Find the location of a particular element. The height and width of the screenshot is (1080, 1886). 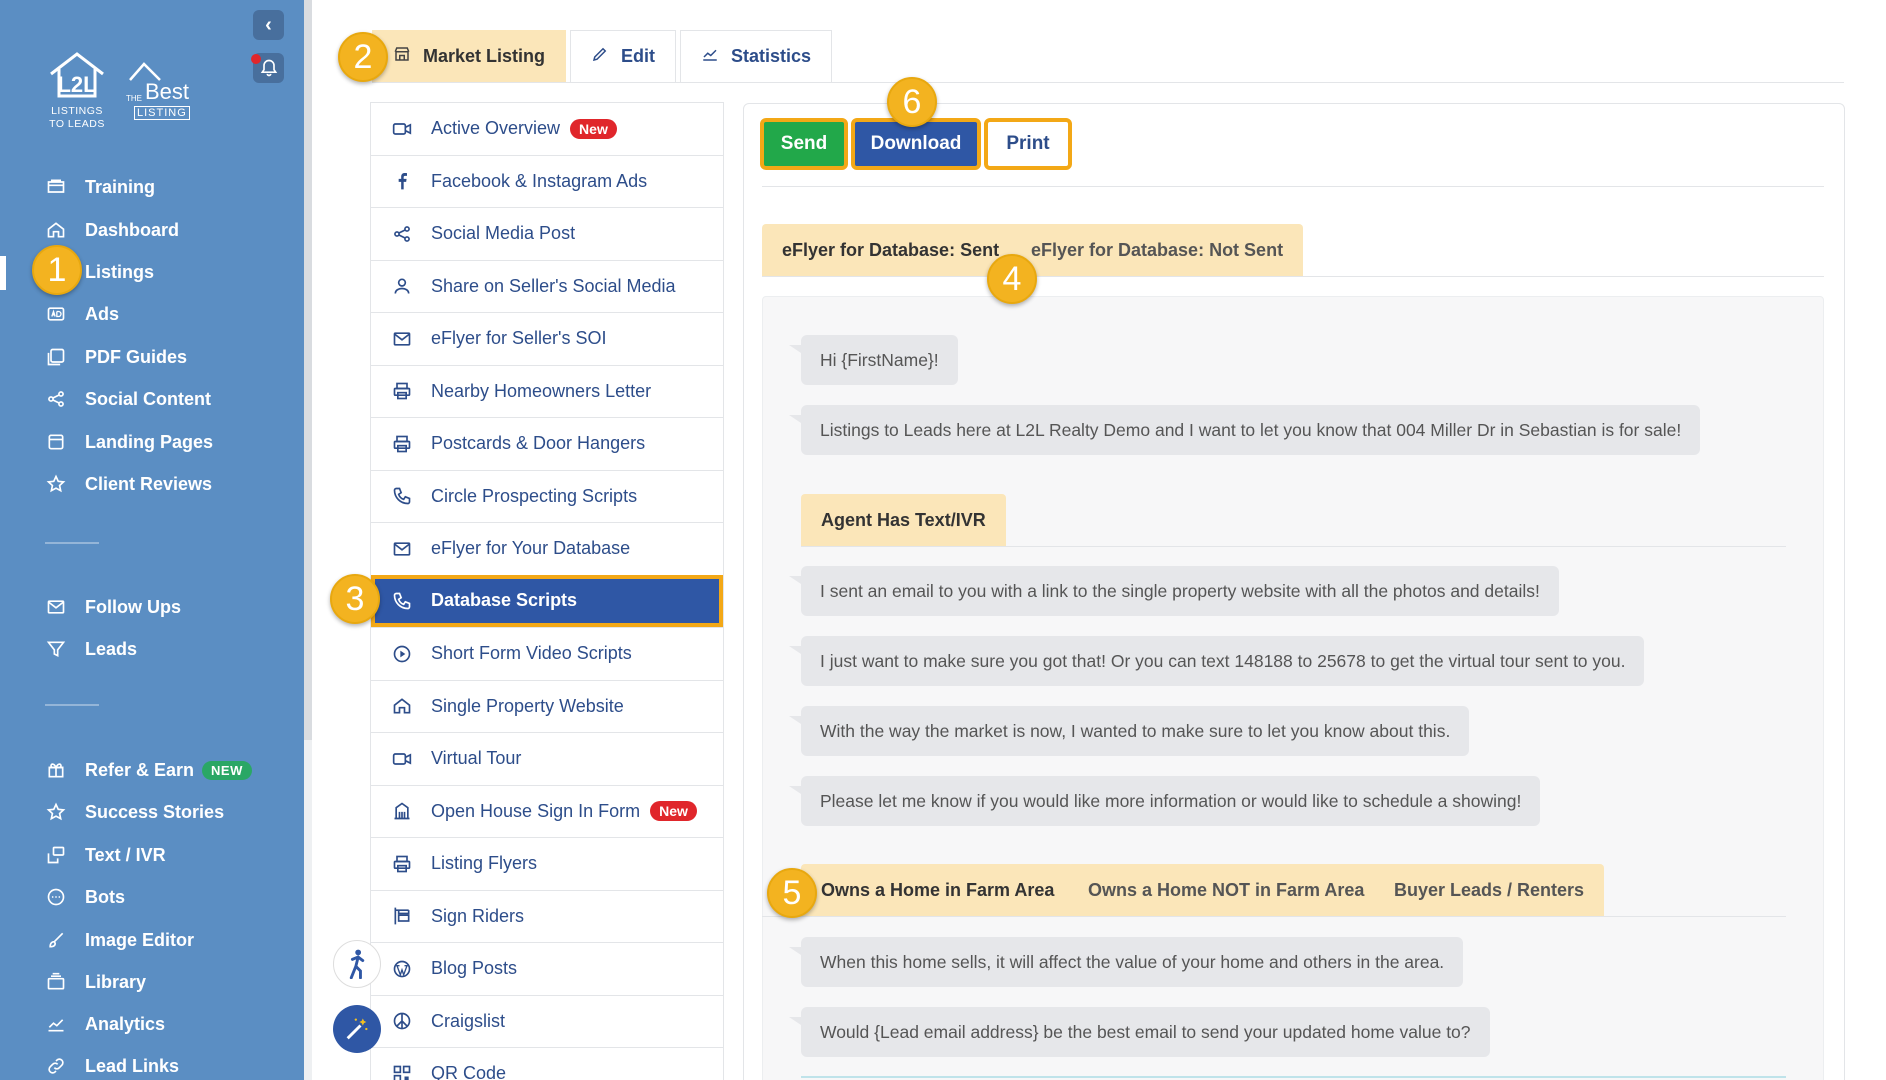

print-button: Print is located at coordinates (1028, 144).